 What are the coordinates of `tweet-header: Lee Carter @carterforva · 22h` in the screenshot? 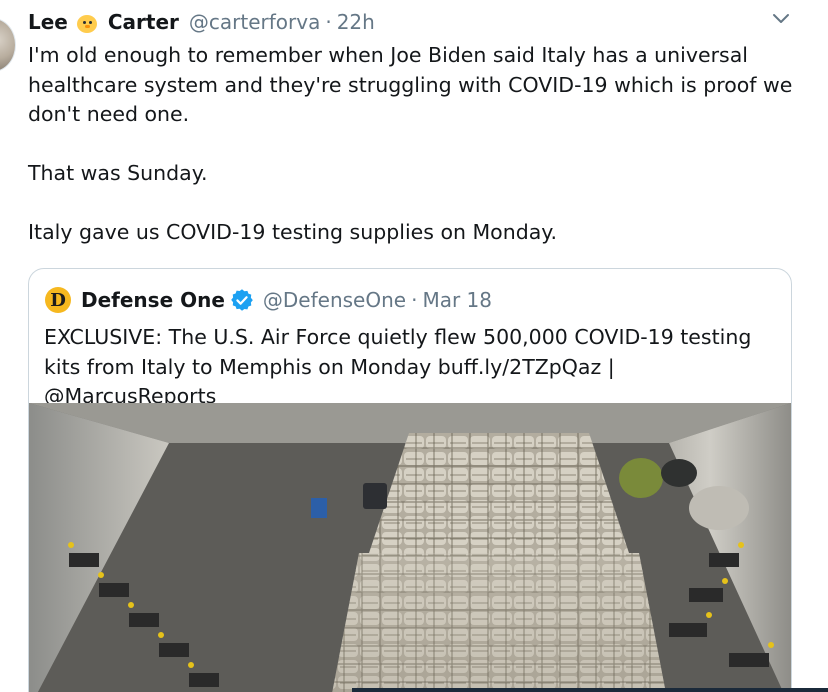 It's located at (201, 22).